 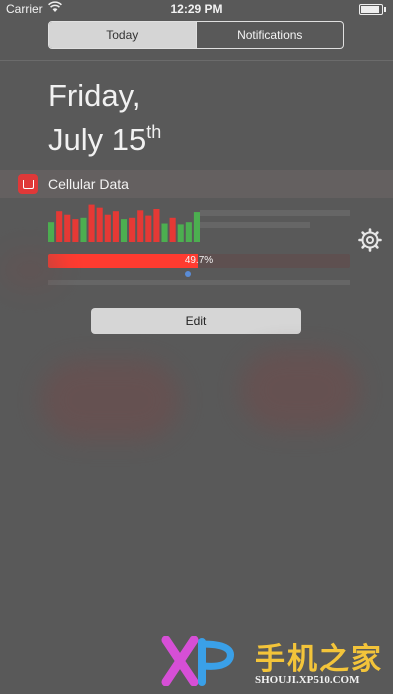 I want to click on cellular-data-app-icon, so click(x=28, y=184).